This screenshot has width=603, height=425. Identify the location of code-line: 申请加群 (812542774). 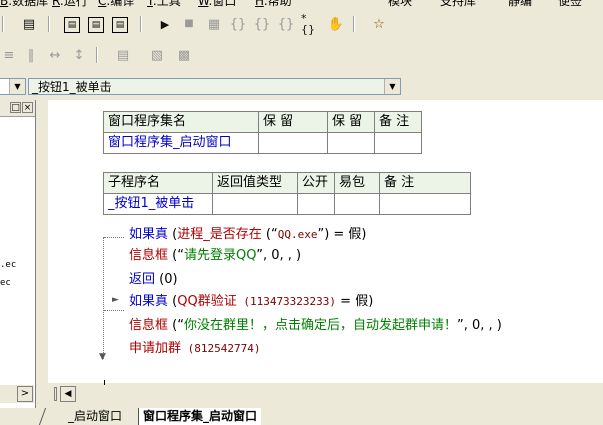
(195, 349).